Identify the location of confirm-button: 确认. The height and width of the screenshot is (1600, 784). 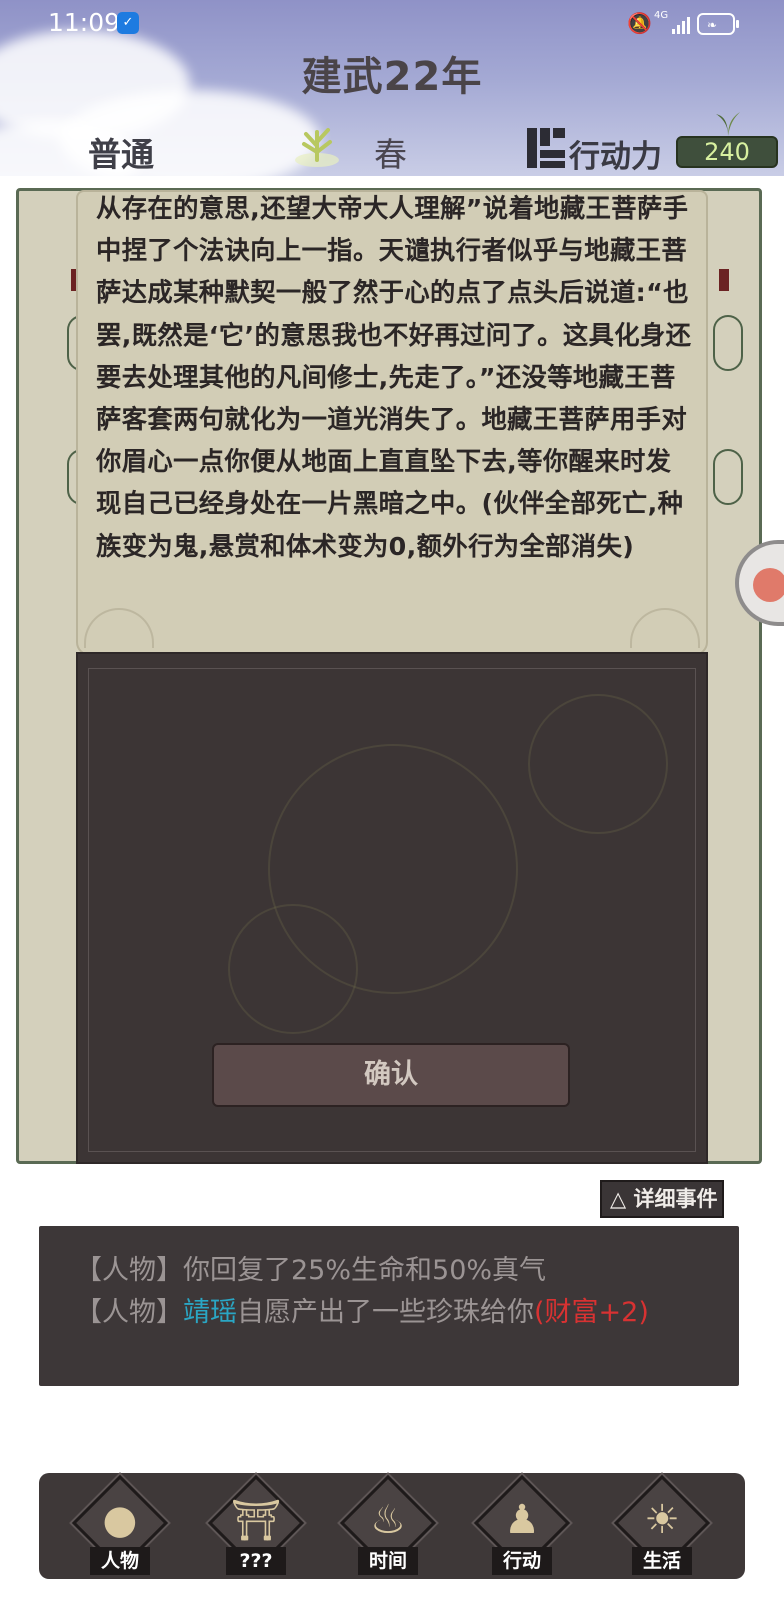
(391, 1075).